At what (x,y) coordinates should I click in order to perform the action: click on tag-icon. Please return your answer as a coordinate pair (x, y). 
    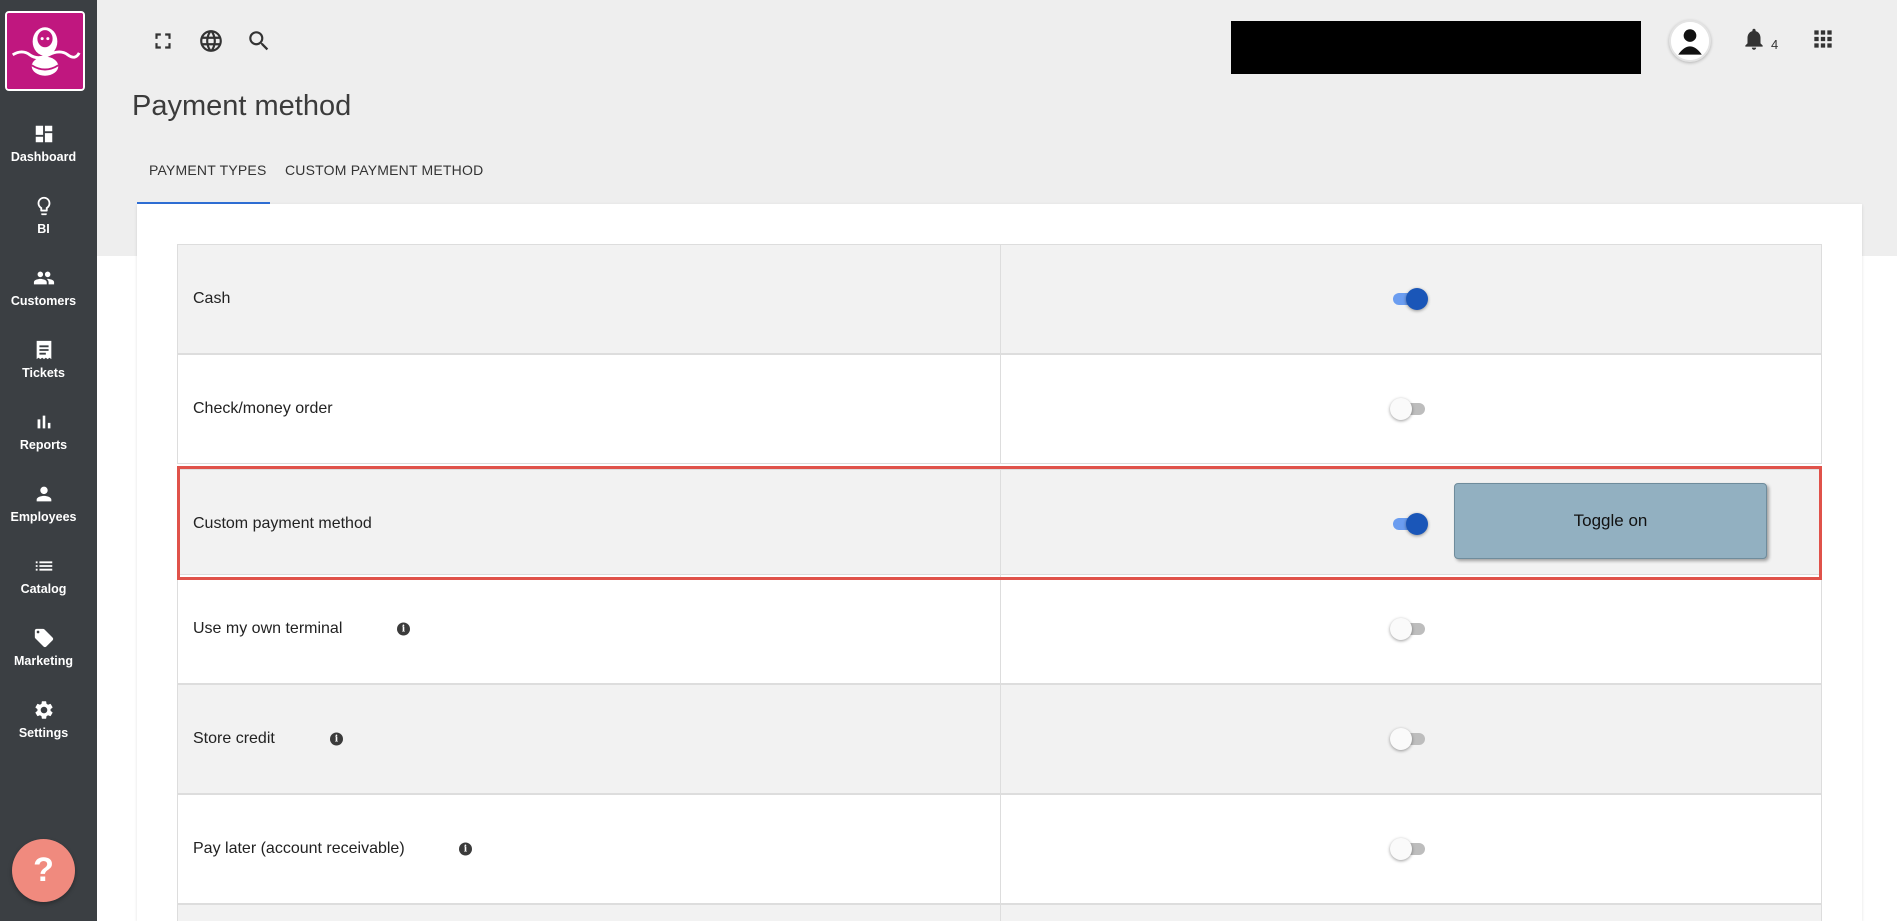
    Looking at the image, I should click on (44, 638).